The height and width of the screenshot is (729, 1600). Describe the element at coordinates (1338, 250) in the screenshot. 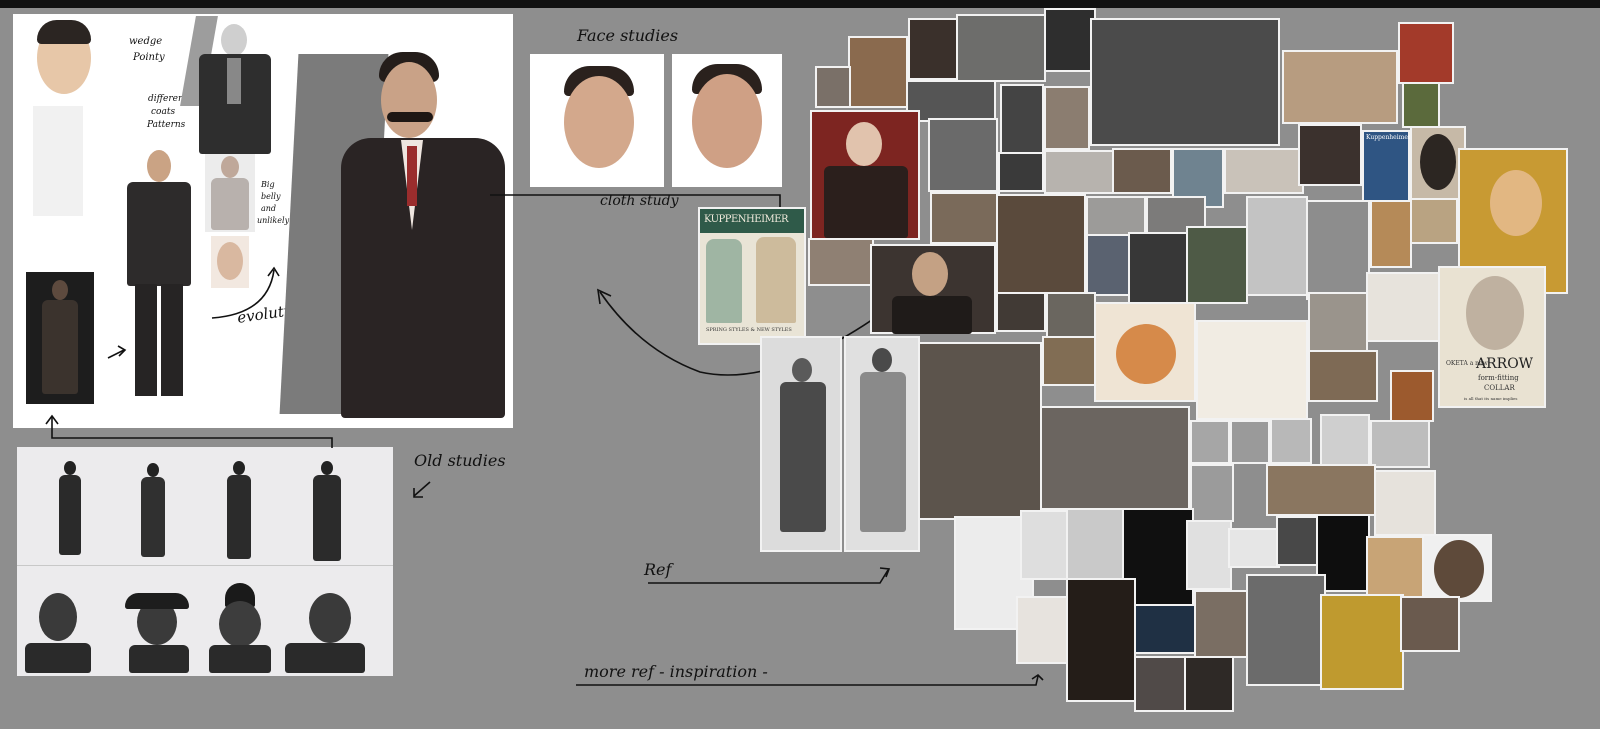

I see `ref-photo-tank-top` at that location.